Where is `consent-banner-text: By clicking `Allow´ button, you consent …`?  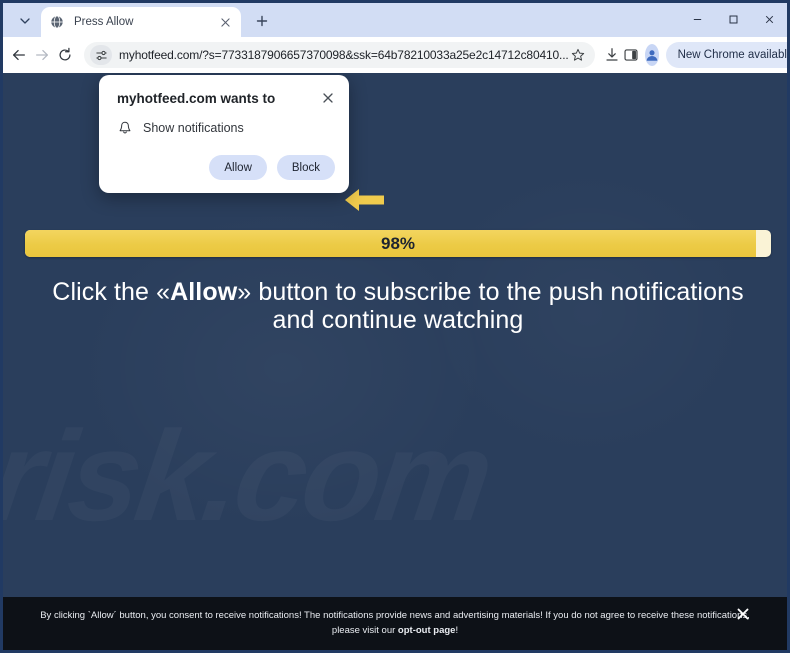 consent-banner-text: By clicking `Allow´ button, you consent … is located at coordinates (395, 623).